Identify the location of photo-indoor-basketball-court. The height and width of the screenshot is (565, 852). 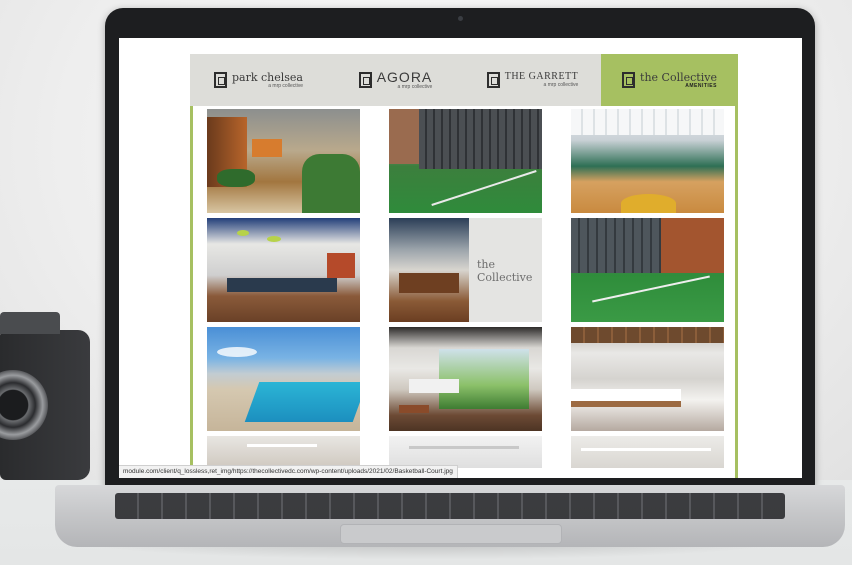
(647, 161).